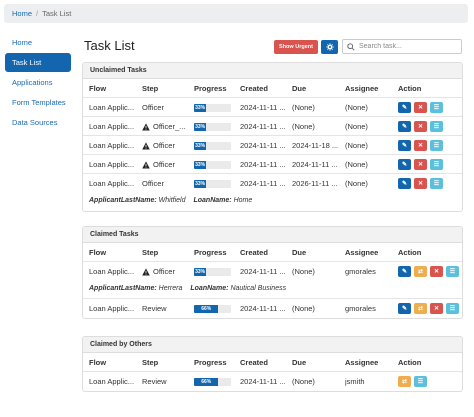 Image resolution: width=474 pixels, height=417 pixels. Describe the element at coordinates (404, 381) in the screenshot. I see `claim-task-button: ⇄` at that location.